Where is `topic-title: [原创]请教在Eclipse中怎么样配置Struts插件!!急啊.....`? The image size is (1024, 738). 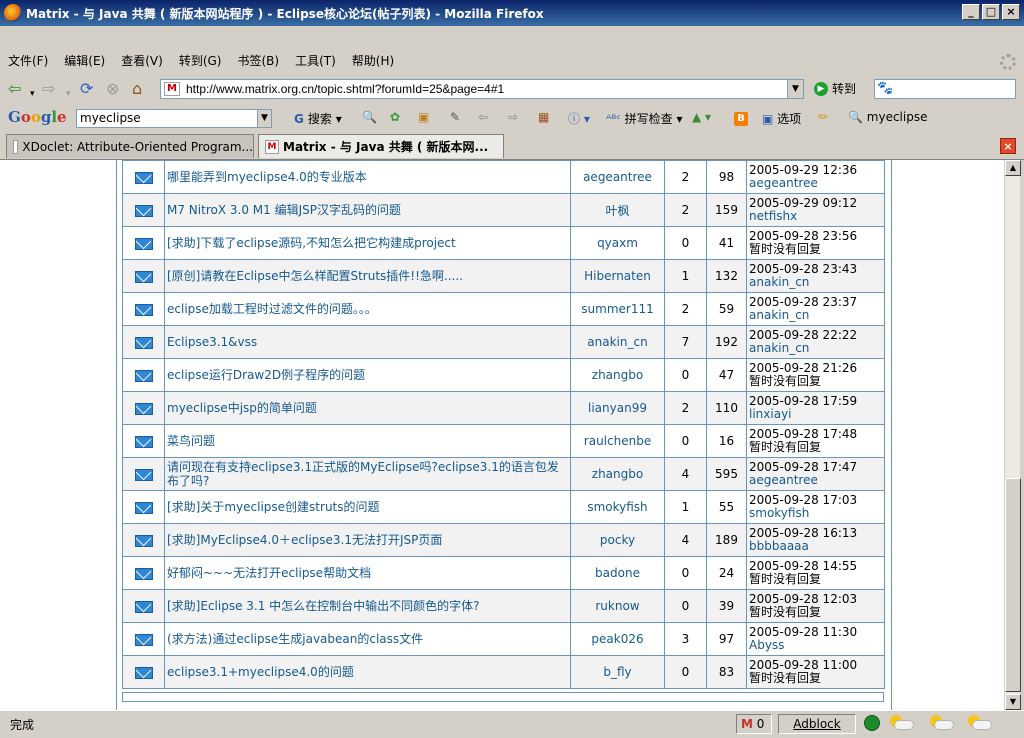
topic-title: [原创]请教在Eclipse中怎么样配置Struts插件!!急啊..... is located at coordinates (367, 276).